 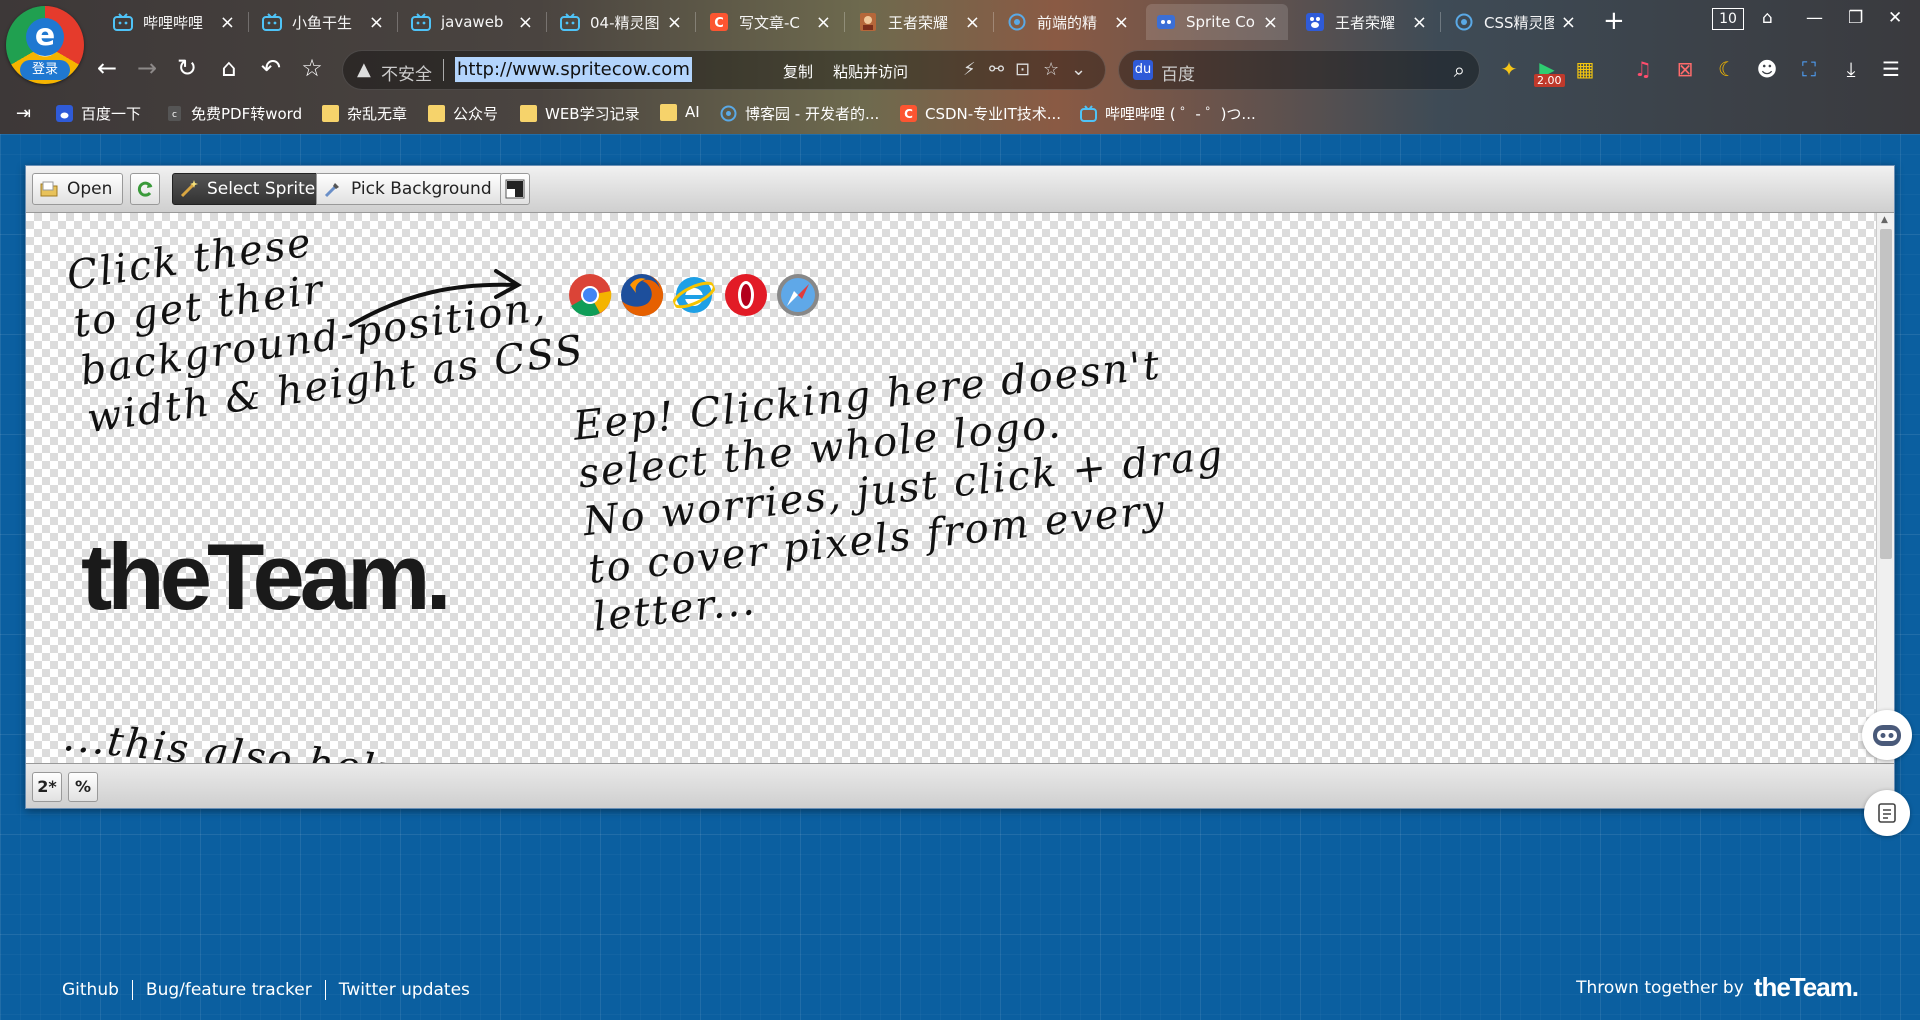 What do you see at coordinates (323, 22) in the screenshot?
I see `tab-bilibili-2: 小鱼干生 ×` at bounding box center [323, 22].